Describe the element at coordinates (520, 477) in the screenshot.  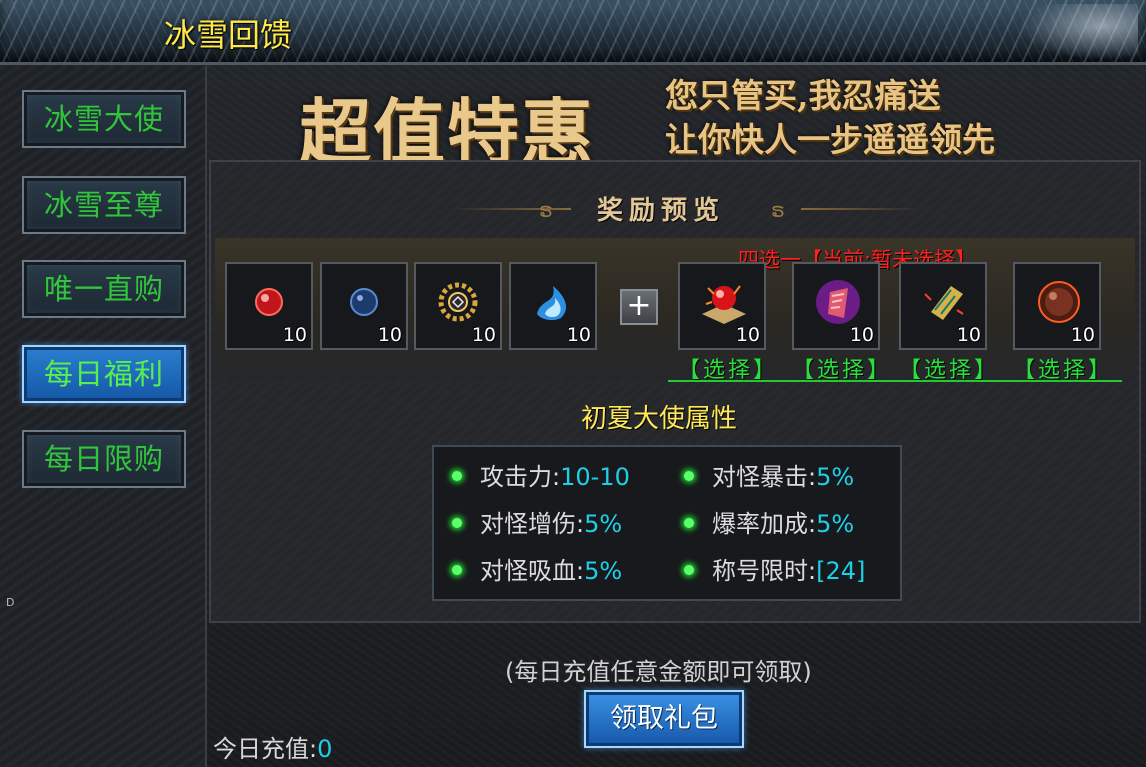
I see `stat-label: 攻击力:` at that location.